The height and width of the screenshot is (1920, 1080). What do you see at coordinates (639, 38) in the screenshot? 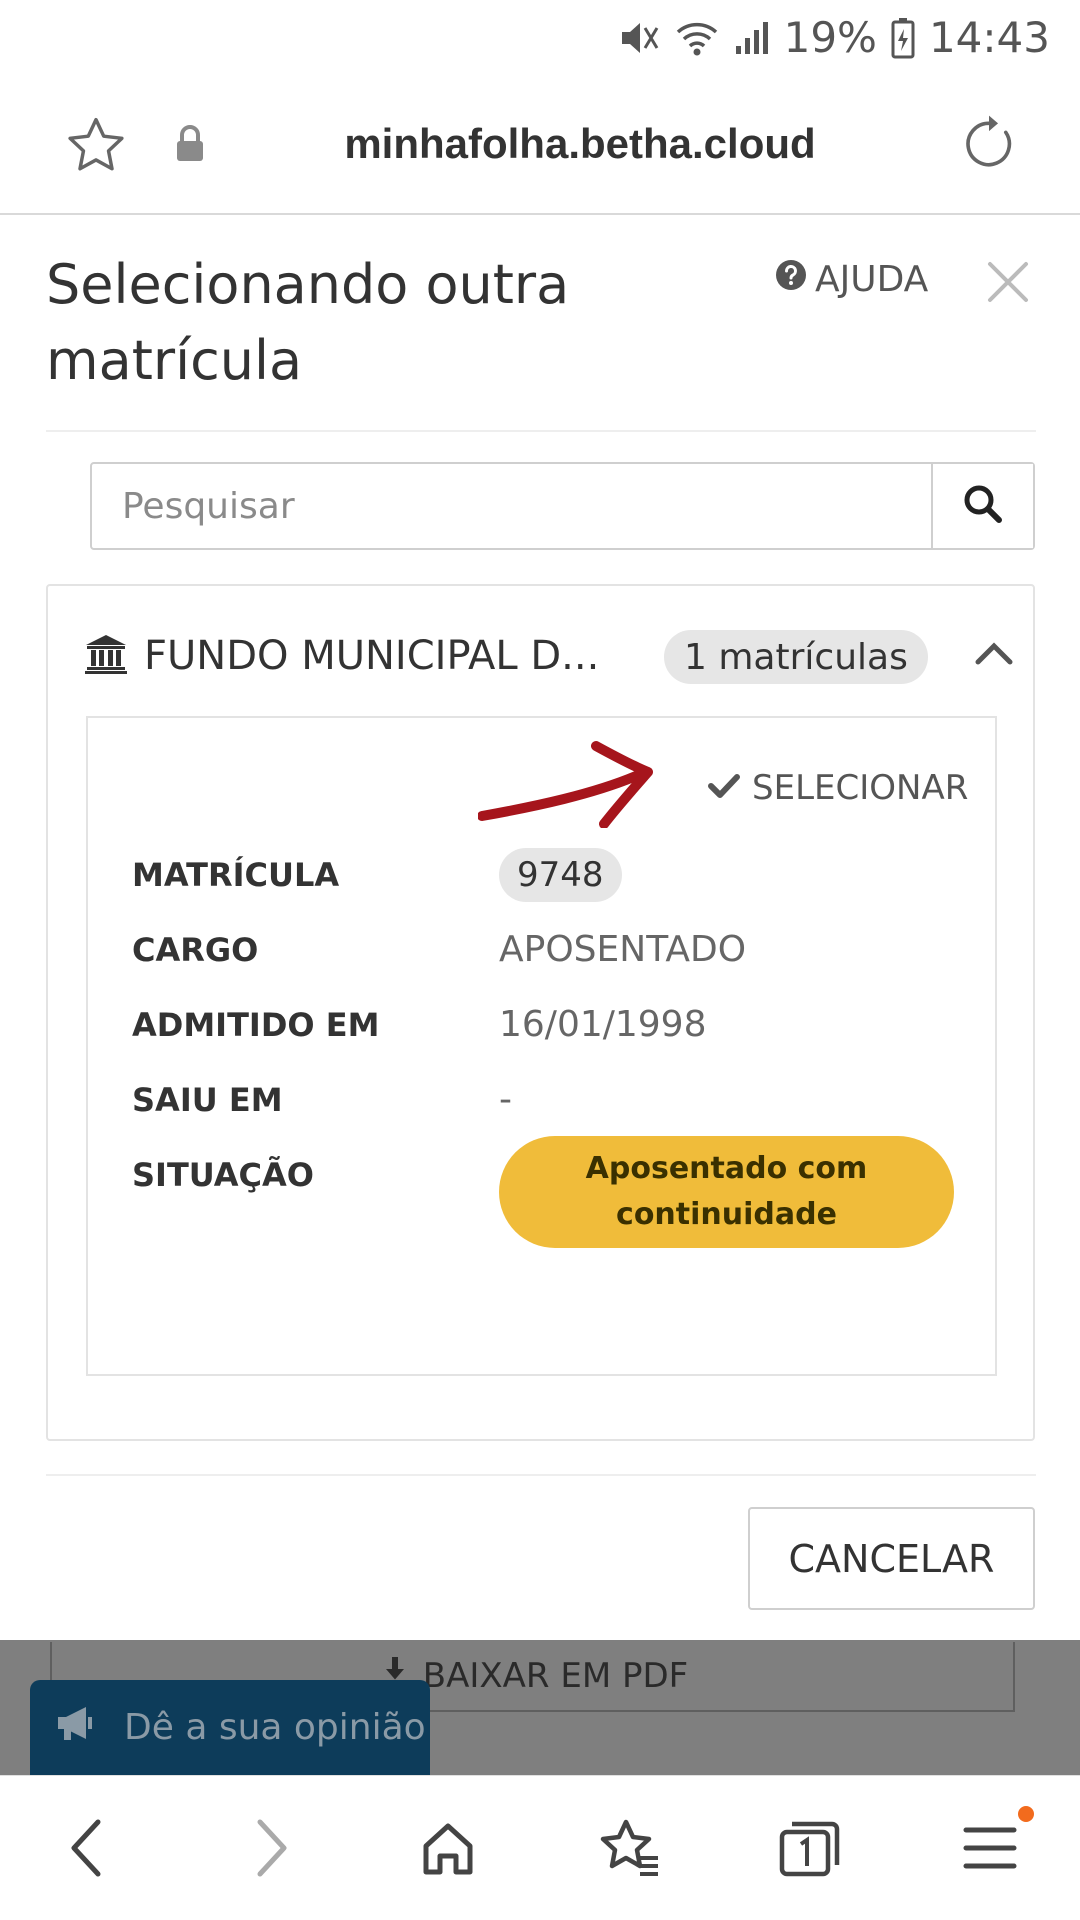
I see `mute-vibrate-icon` at bounding box center [639, 38].